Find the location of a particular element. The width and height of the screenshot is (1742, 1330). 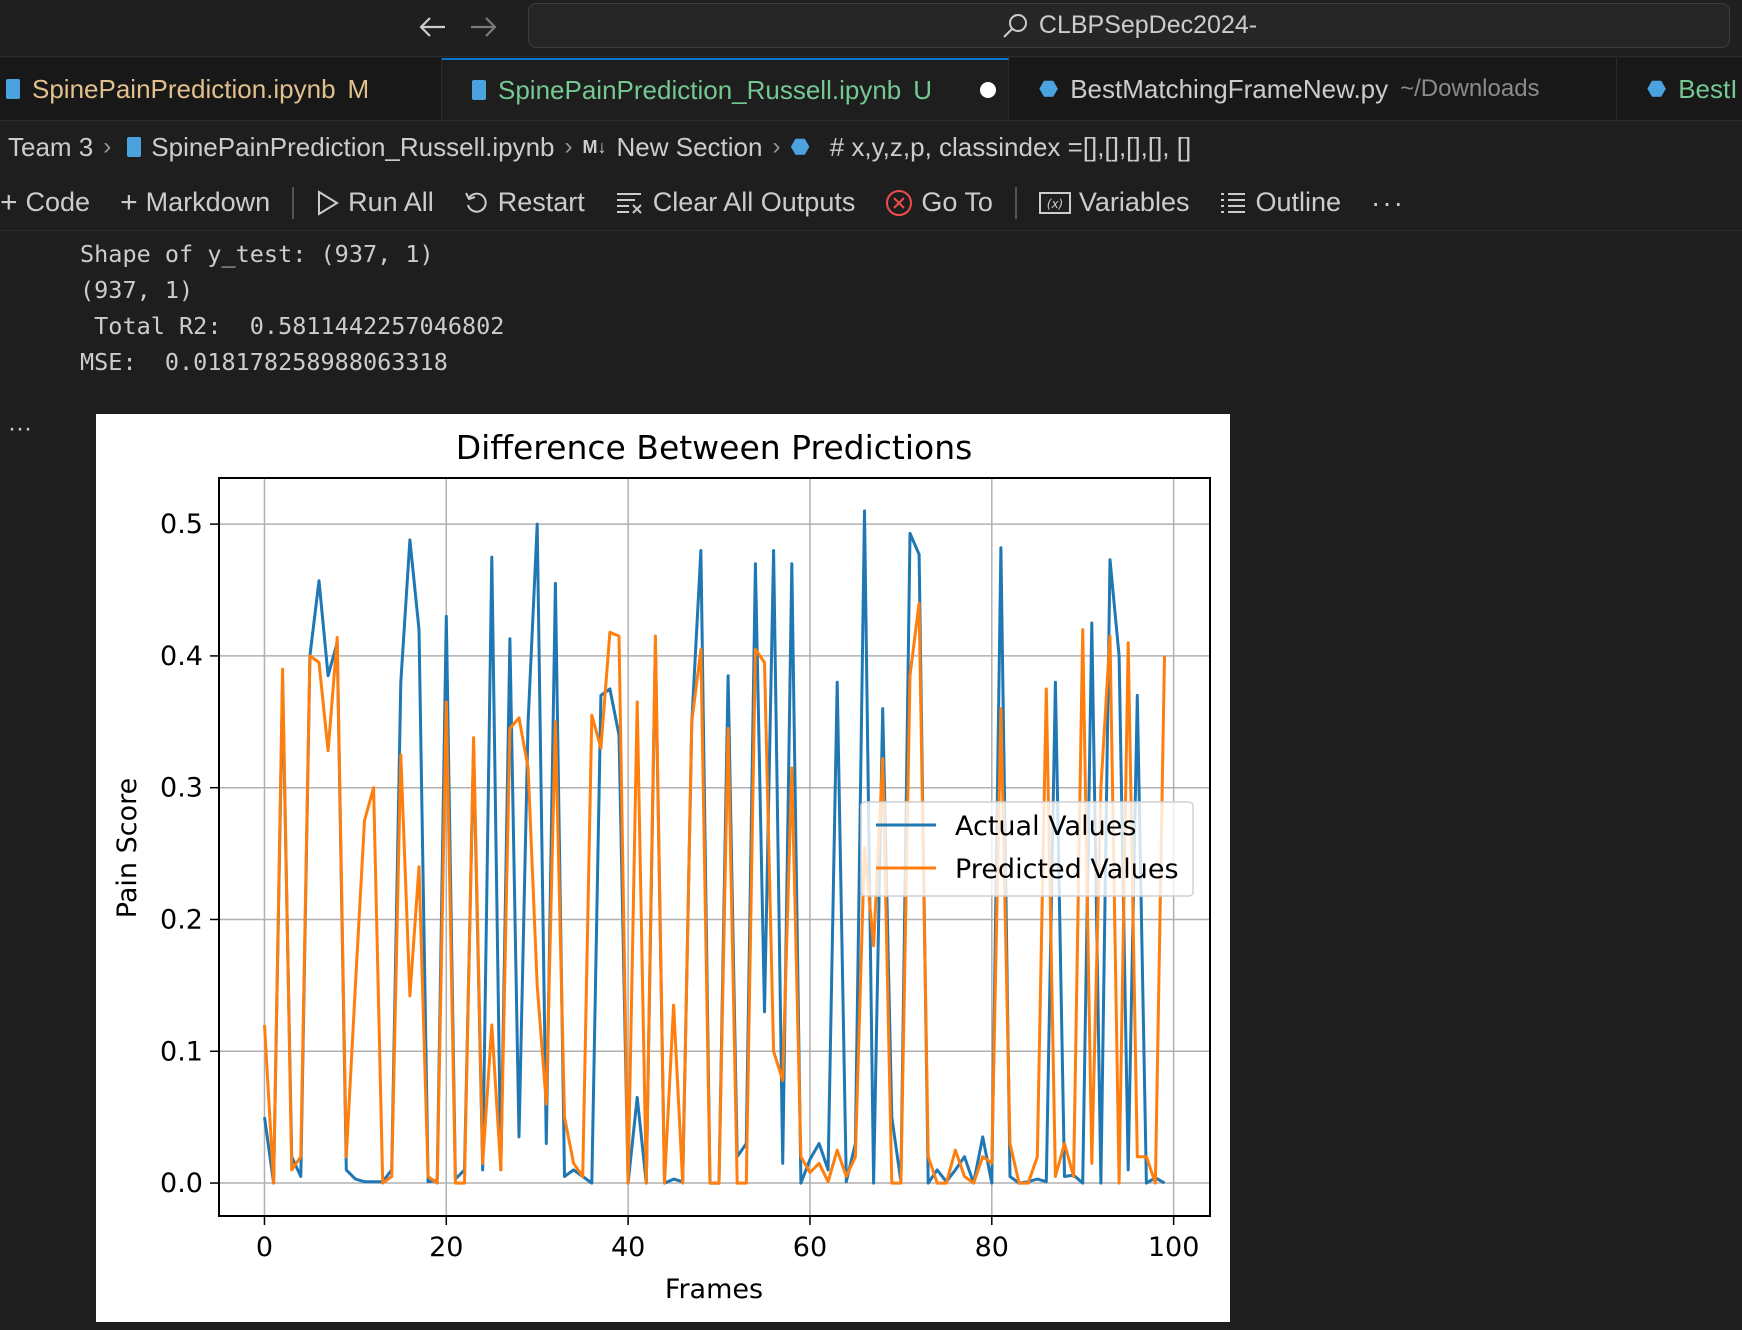

arrow-right-icon is located at coordinates (484, 27).